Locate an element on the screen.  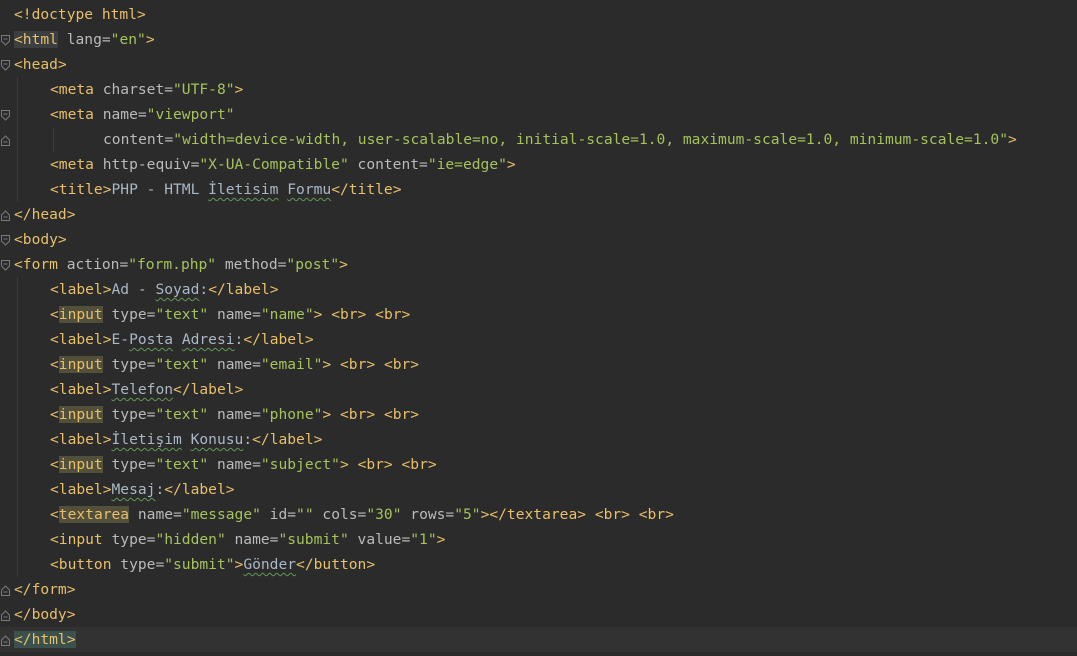
code-line: </body> is located at coordinates (538, 614).